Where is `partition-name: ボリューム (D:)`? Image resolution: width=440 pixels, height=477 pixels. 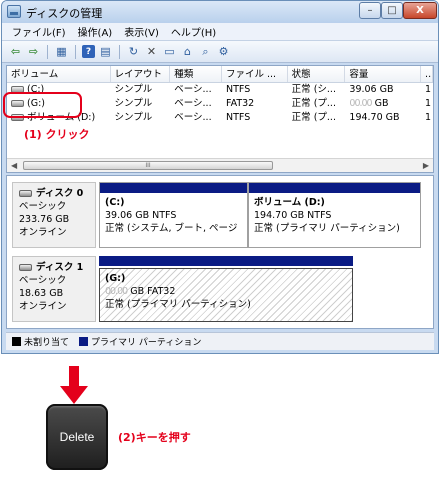 partition-name: ボリューム (D:) is located at coordinates (289, 202).